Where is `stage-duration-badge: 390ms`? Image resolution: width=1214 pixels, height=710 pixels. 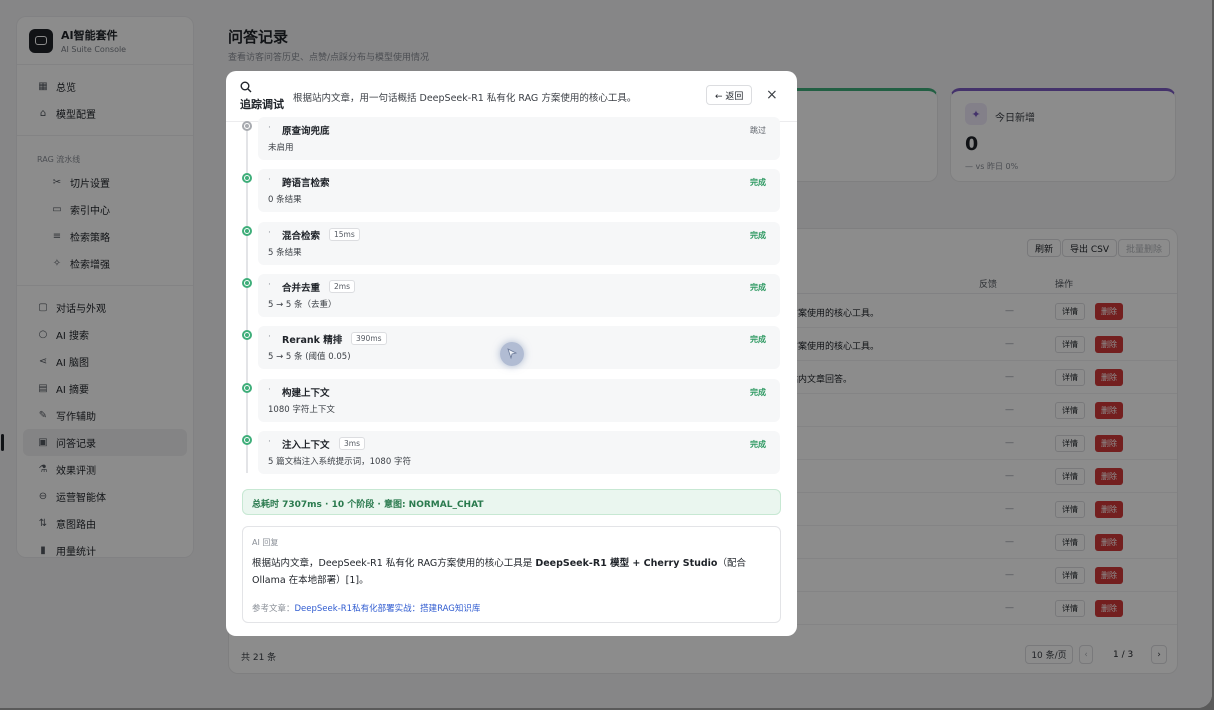 stage-duration-badge: 390ms is located at coordinates (369, 339).